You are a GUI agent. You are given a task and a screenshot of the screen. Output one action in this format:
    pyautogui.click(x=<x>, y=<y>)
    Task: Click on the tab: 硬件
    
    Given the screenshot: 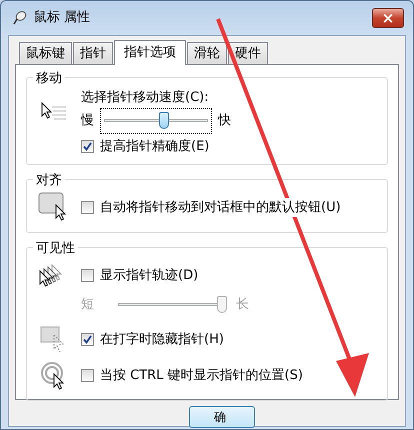 What is the action you would take?
    pyautogui.click(x=248, y=53)
    